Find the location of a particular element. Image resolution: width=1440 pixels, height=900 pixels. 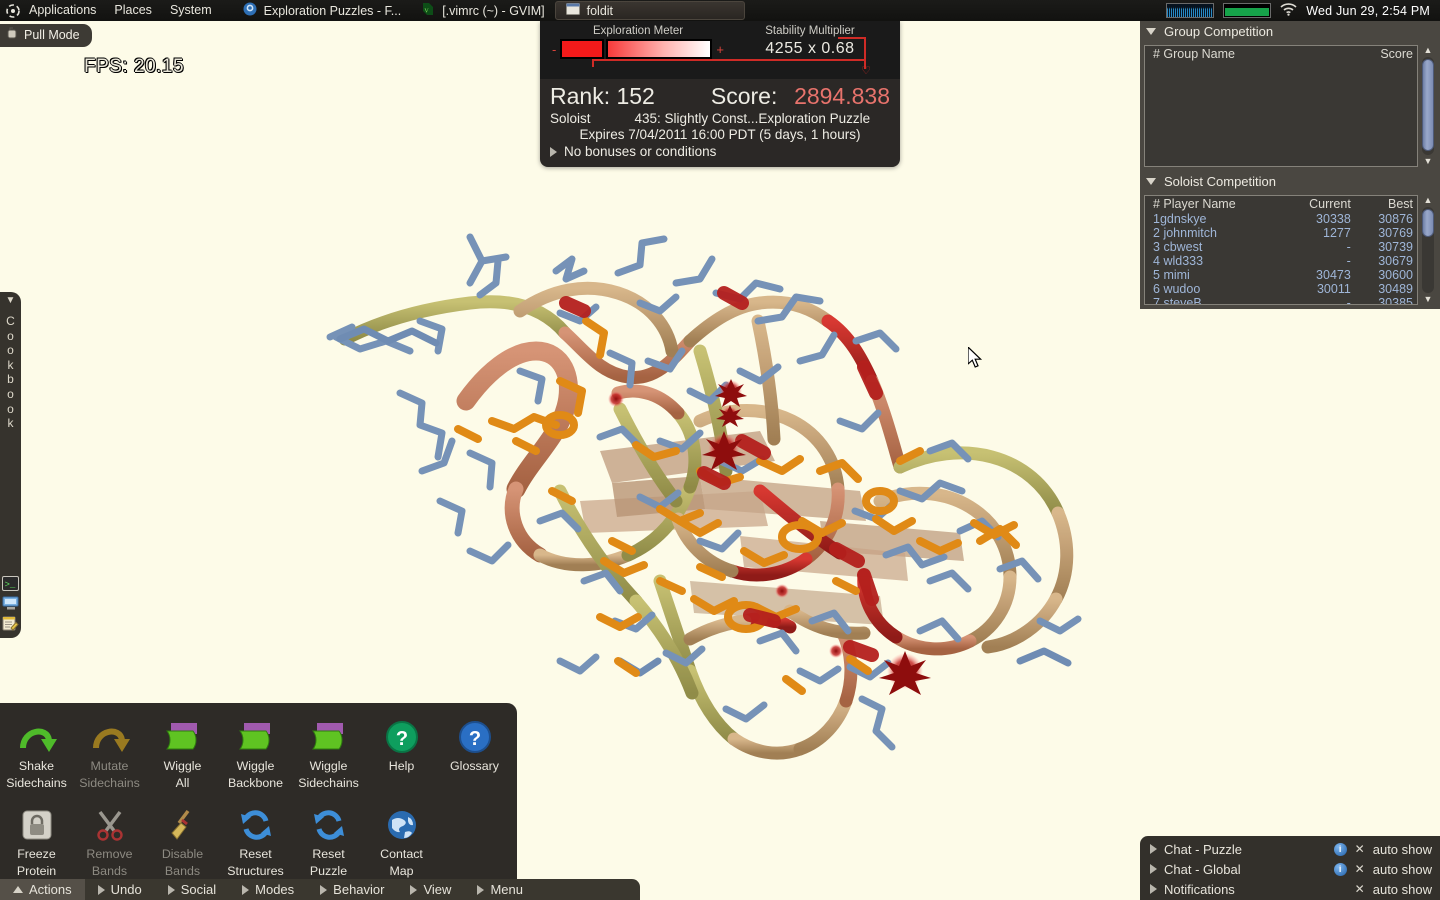

computer-icon is located at coordinates (10, 603).